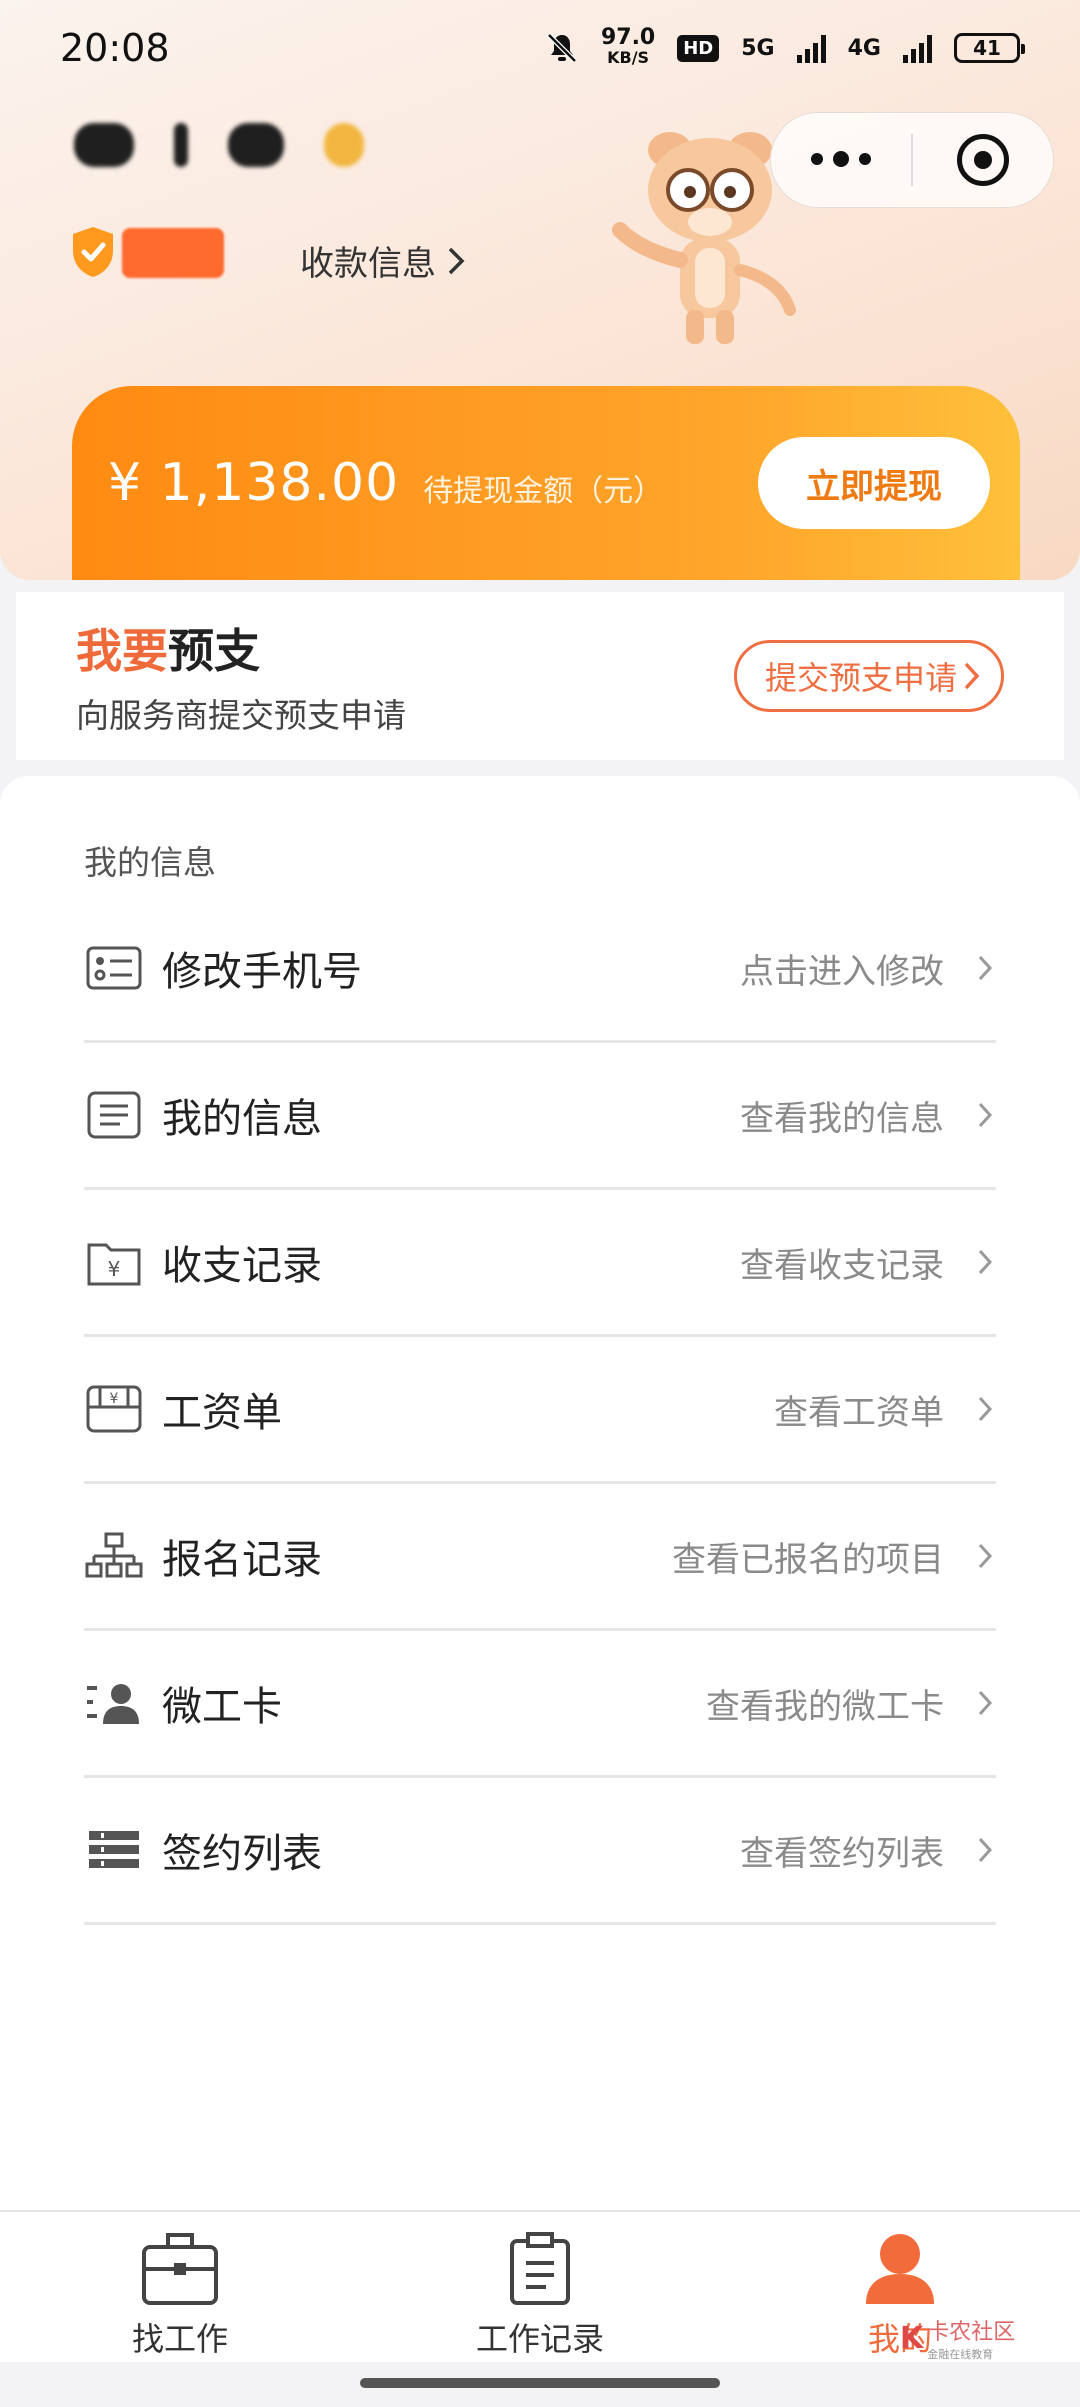  I want to click on balance-label: 待提现金额（元）, so click(543, 491).